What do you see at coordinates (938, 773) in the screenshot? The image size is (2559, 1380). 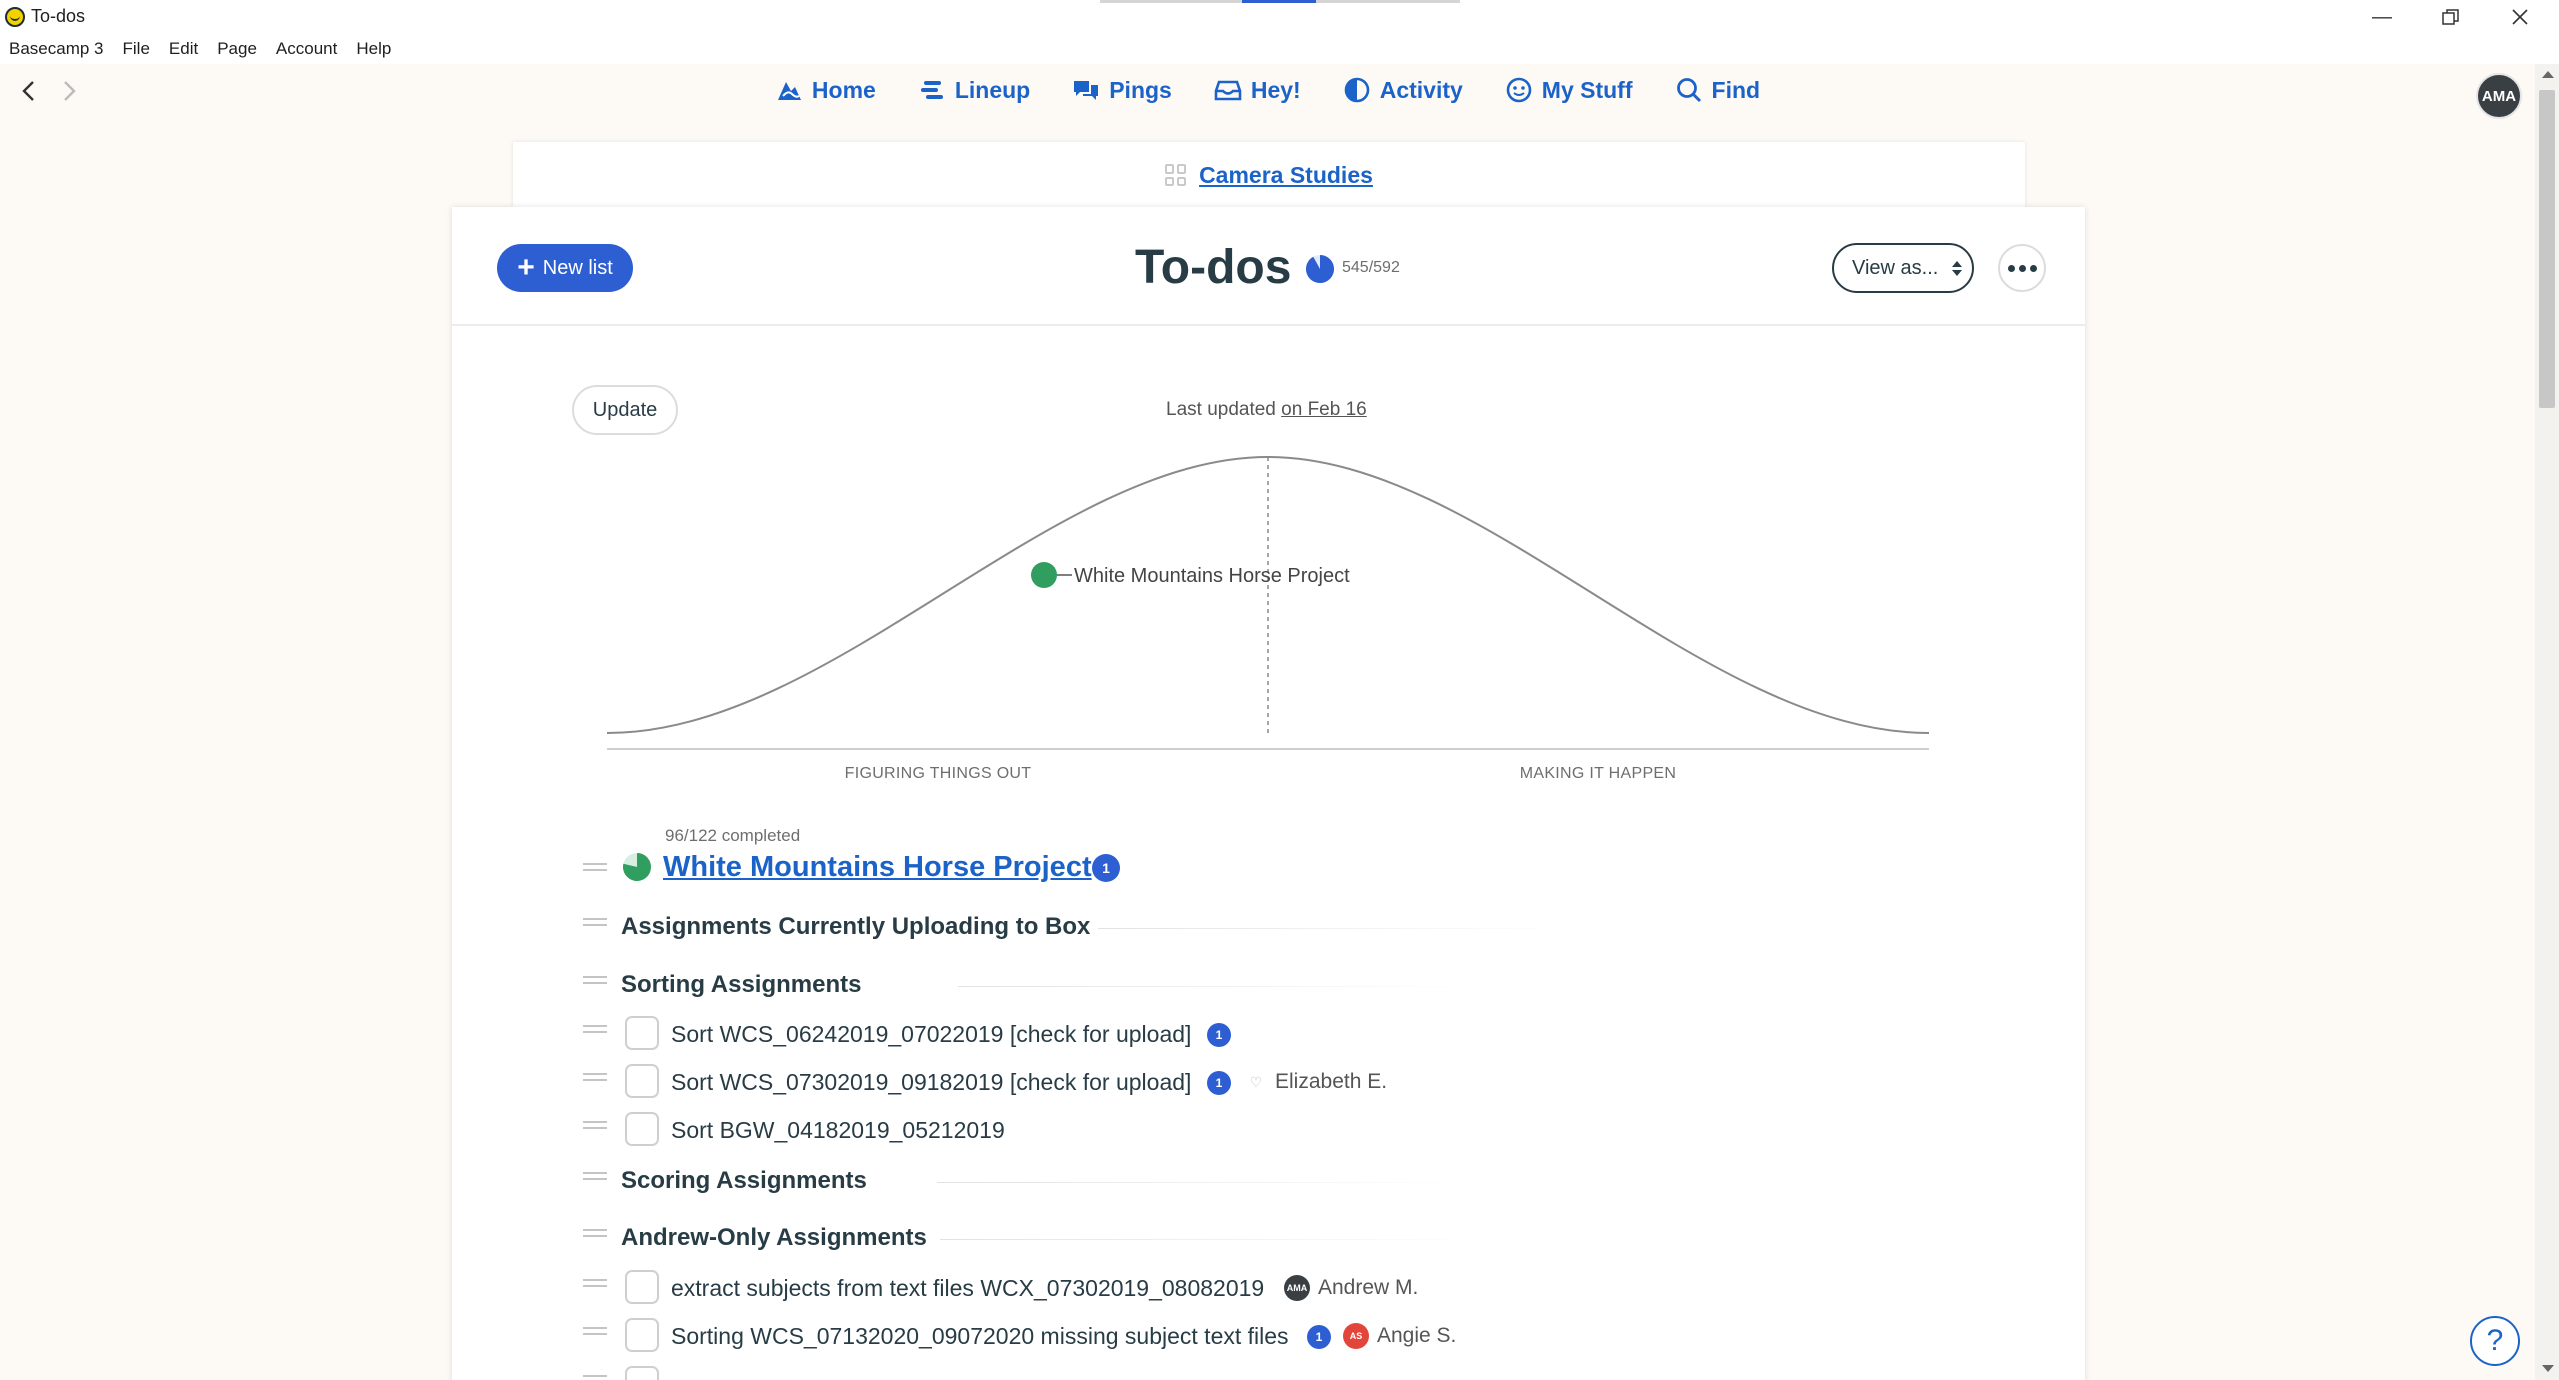 I see `hill-left-label: FIGURING THINGS OUT` at bounding box center [938, 773].